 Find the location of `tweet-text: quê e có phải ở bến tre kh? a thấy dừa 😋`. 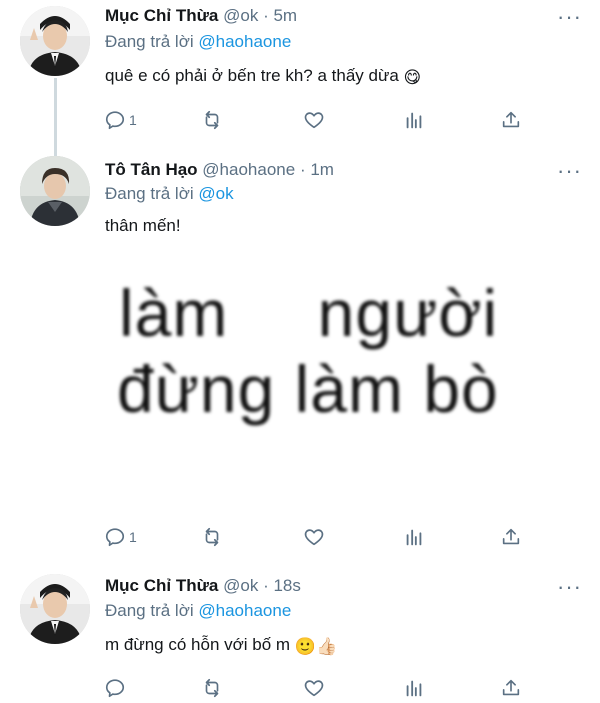

tweet-text: quê e có phải ở bến tre kh? a thấy dừa 😋 is located at coordinates (263, 77).